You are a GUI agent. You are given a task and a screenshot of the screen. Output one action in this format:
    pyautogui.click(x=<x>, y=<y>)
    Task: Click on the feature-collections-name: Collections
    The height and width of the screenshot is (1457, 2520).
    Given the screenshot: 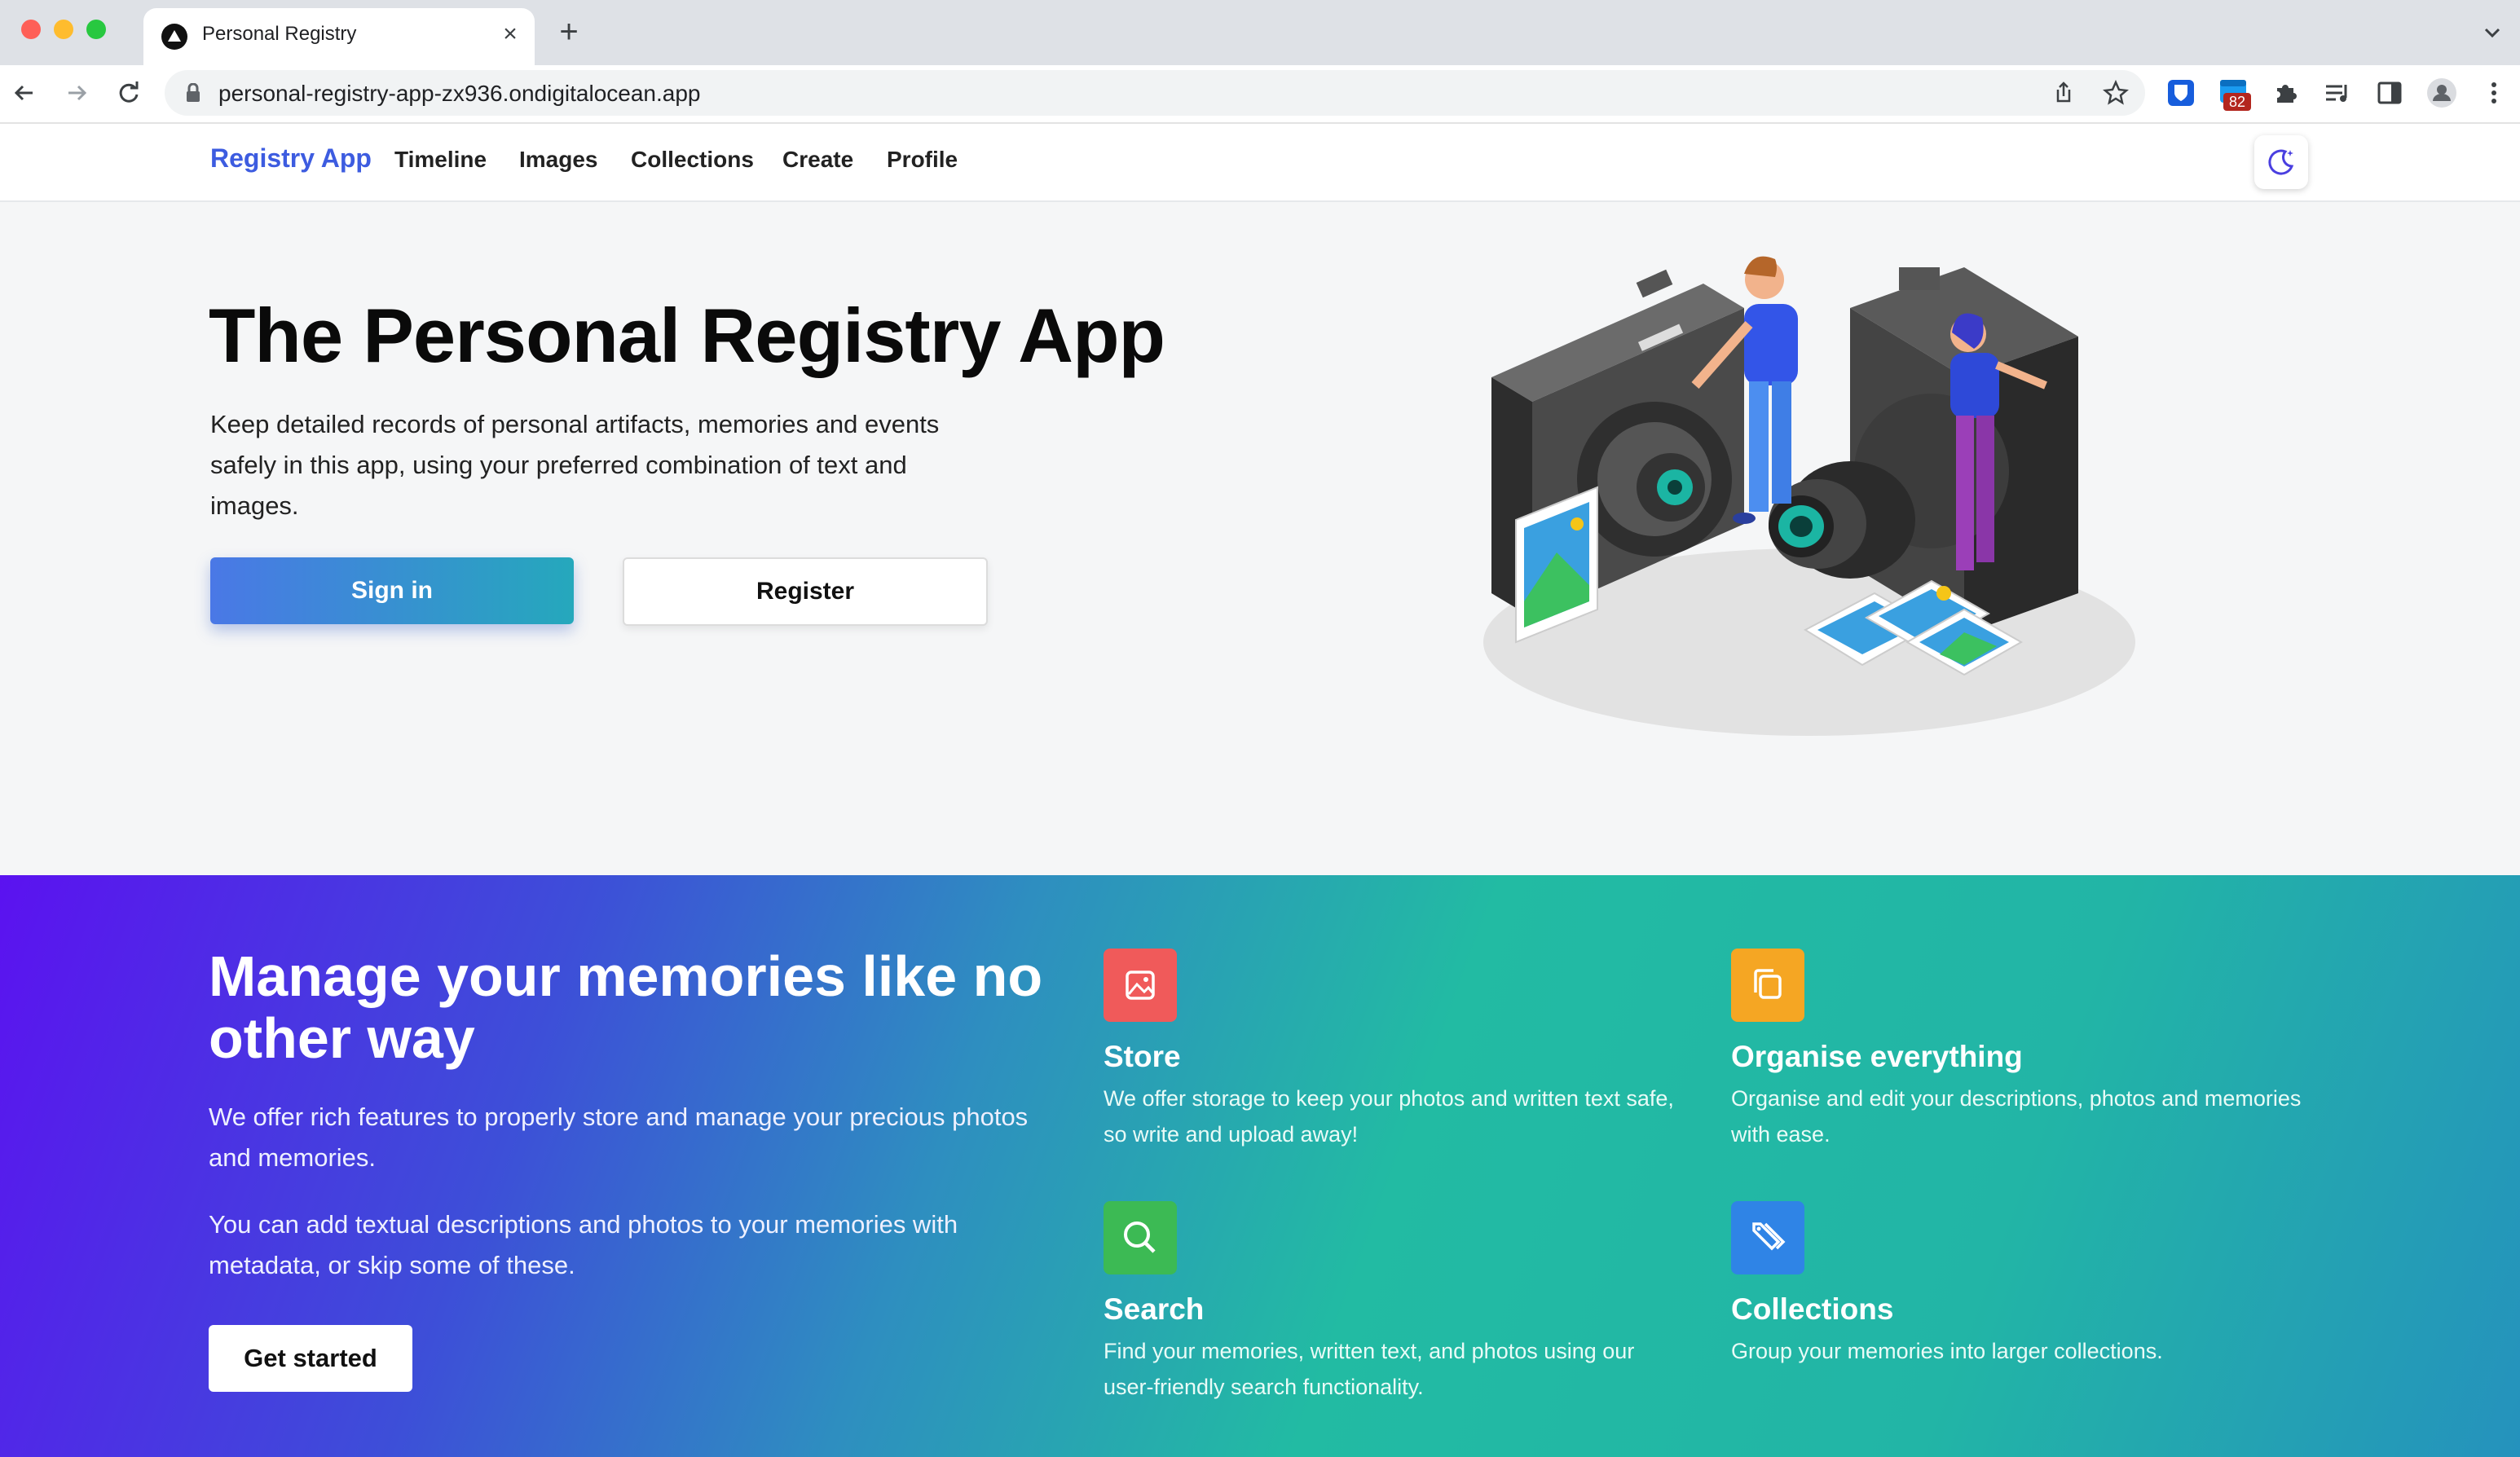 What is the action you would take?
    pyautogui.click(x=1812, y=1309)
    